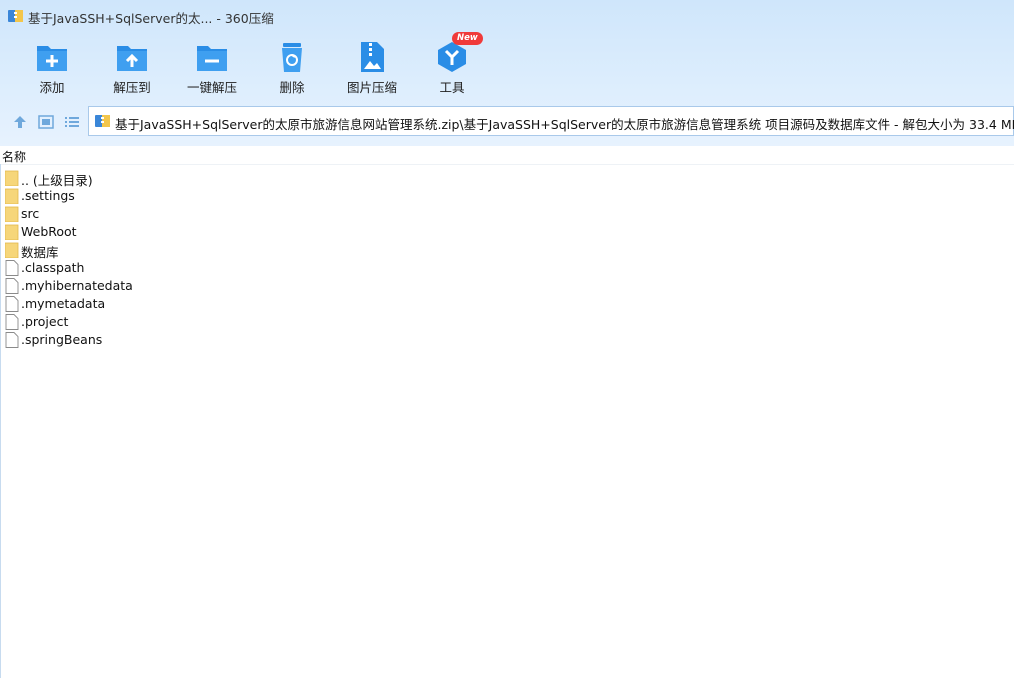 The image size is (1014, 678). I want to click on one-click-extract-icon, so click(212, 58).